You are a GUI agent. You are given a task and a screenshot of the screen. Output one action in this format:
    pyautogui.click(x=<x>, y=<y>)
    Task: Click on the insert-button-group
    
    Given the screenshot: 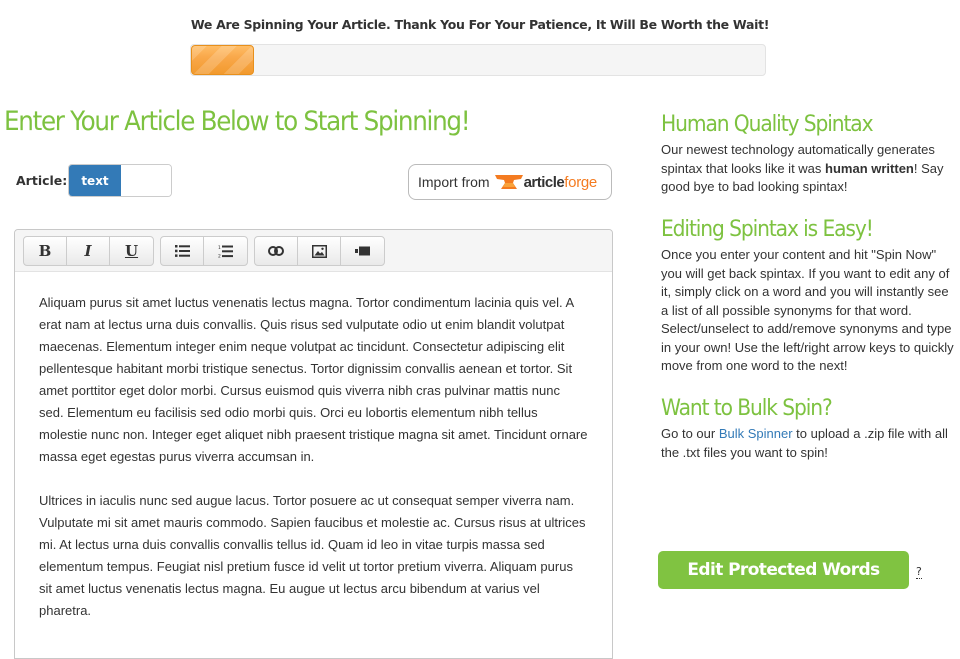 What is the action you would take?
    pyautogui.click(x=319, y=251)
    